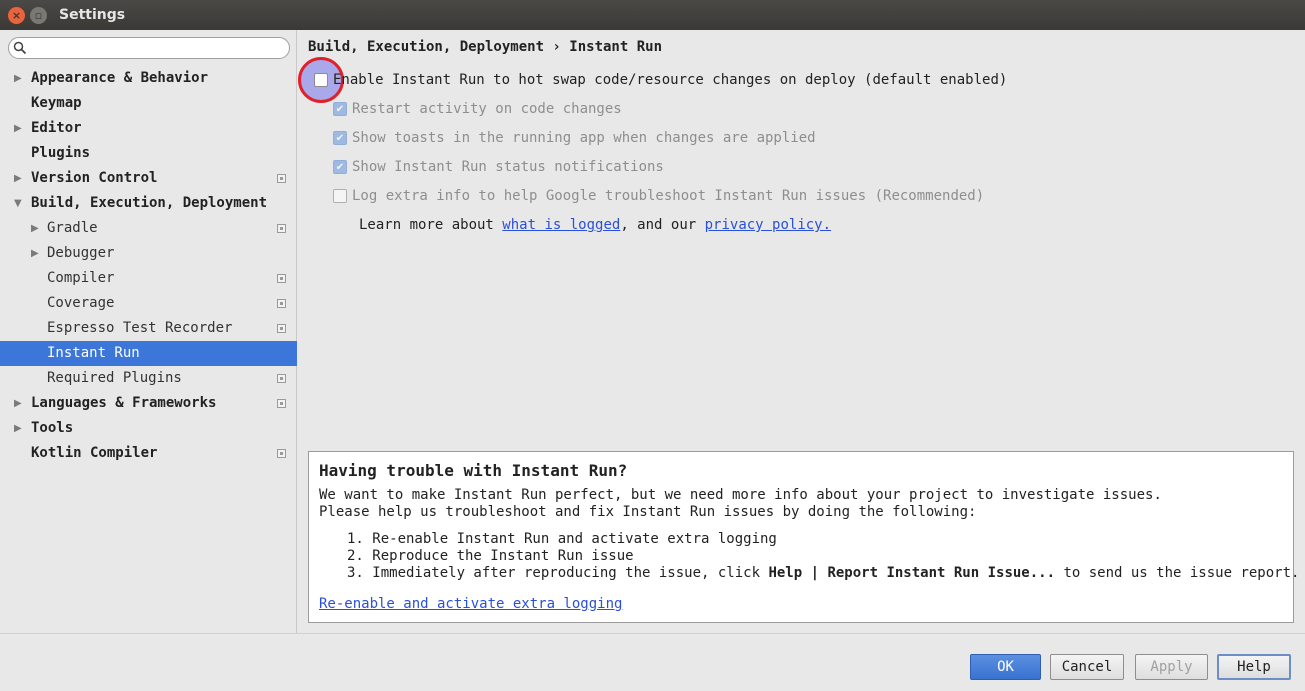 This screenshot has height=691, width=1305. What do you see at coordinates (81, 278) in the screenshot?
I see `sidebar-item-label: Compiler` at bounding box center [81, 278].